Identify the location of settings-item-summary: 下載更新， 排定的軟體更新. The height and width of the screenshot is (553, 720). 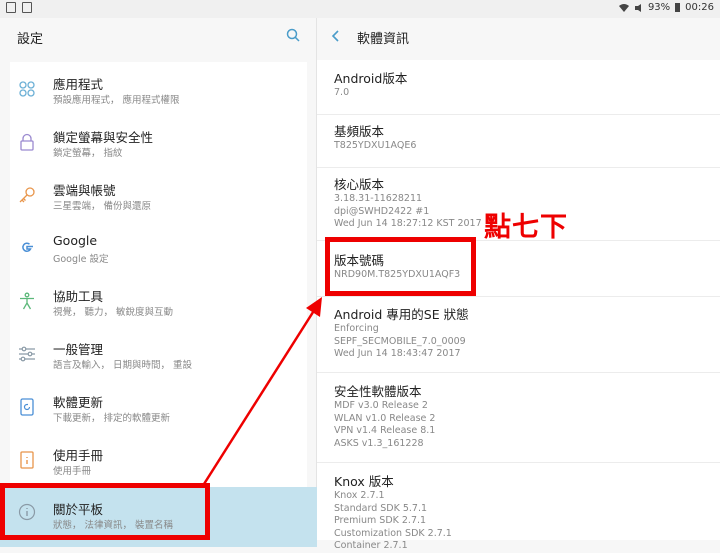
(112, 418).